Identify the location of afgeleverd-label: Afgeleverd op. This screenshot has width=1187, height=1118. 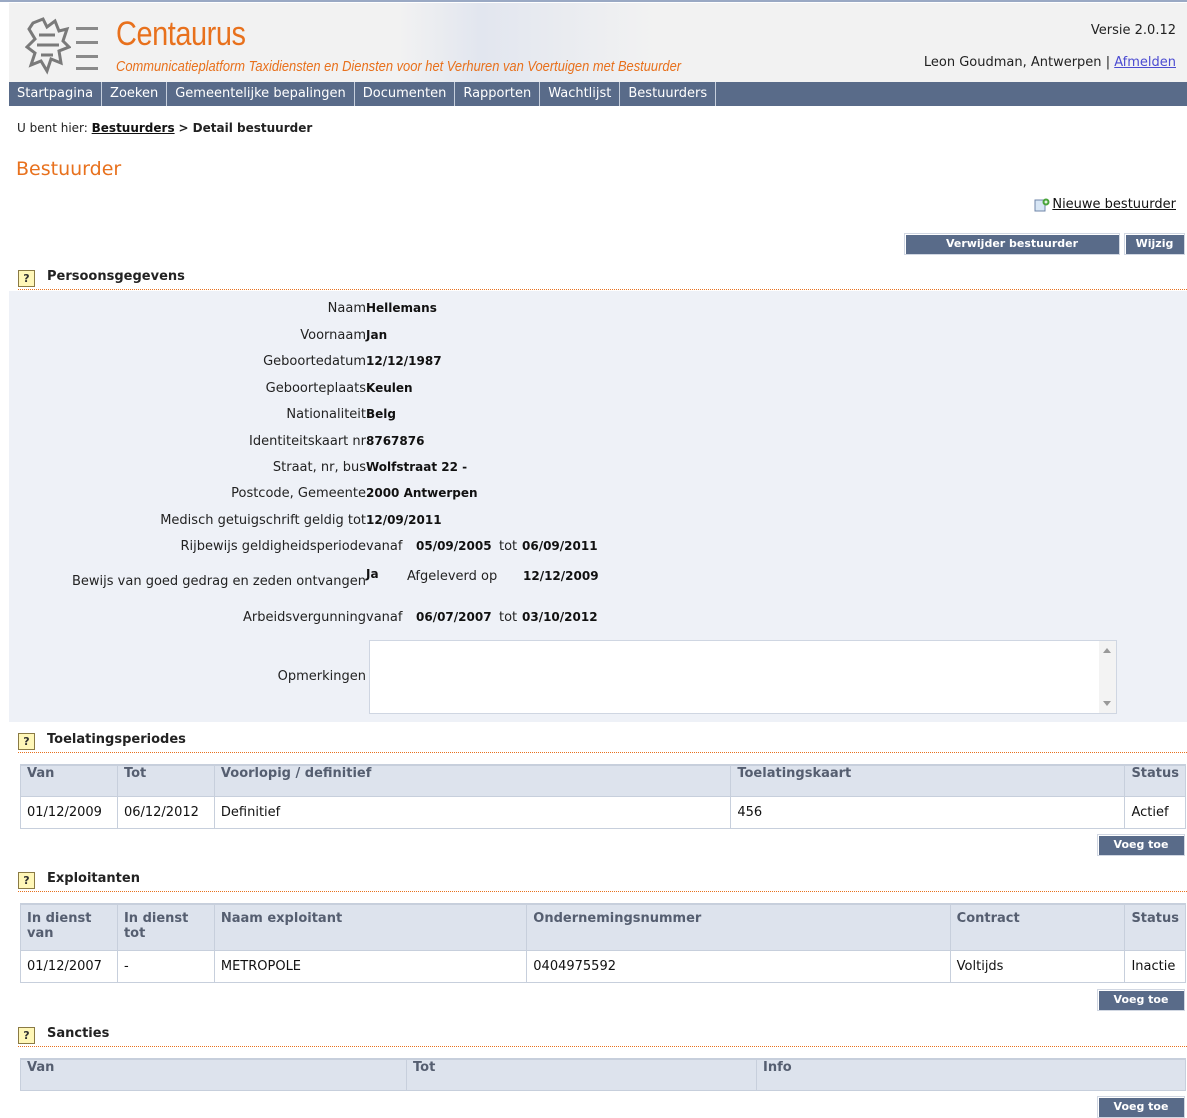
(452, 576).